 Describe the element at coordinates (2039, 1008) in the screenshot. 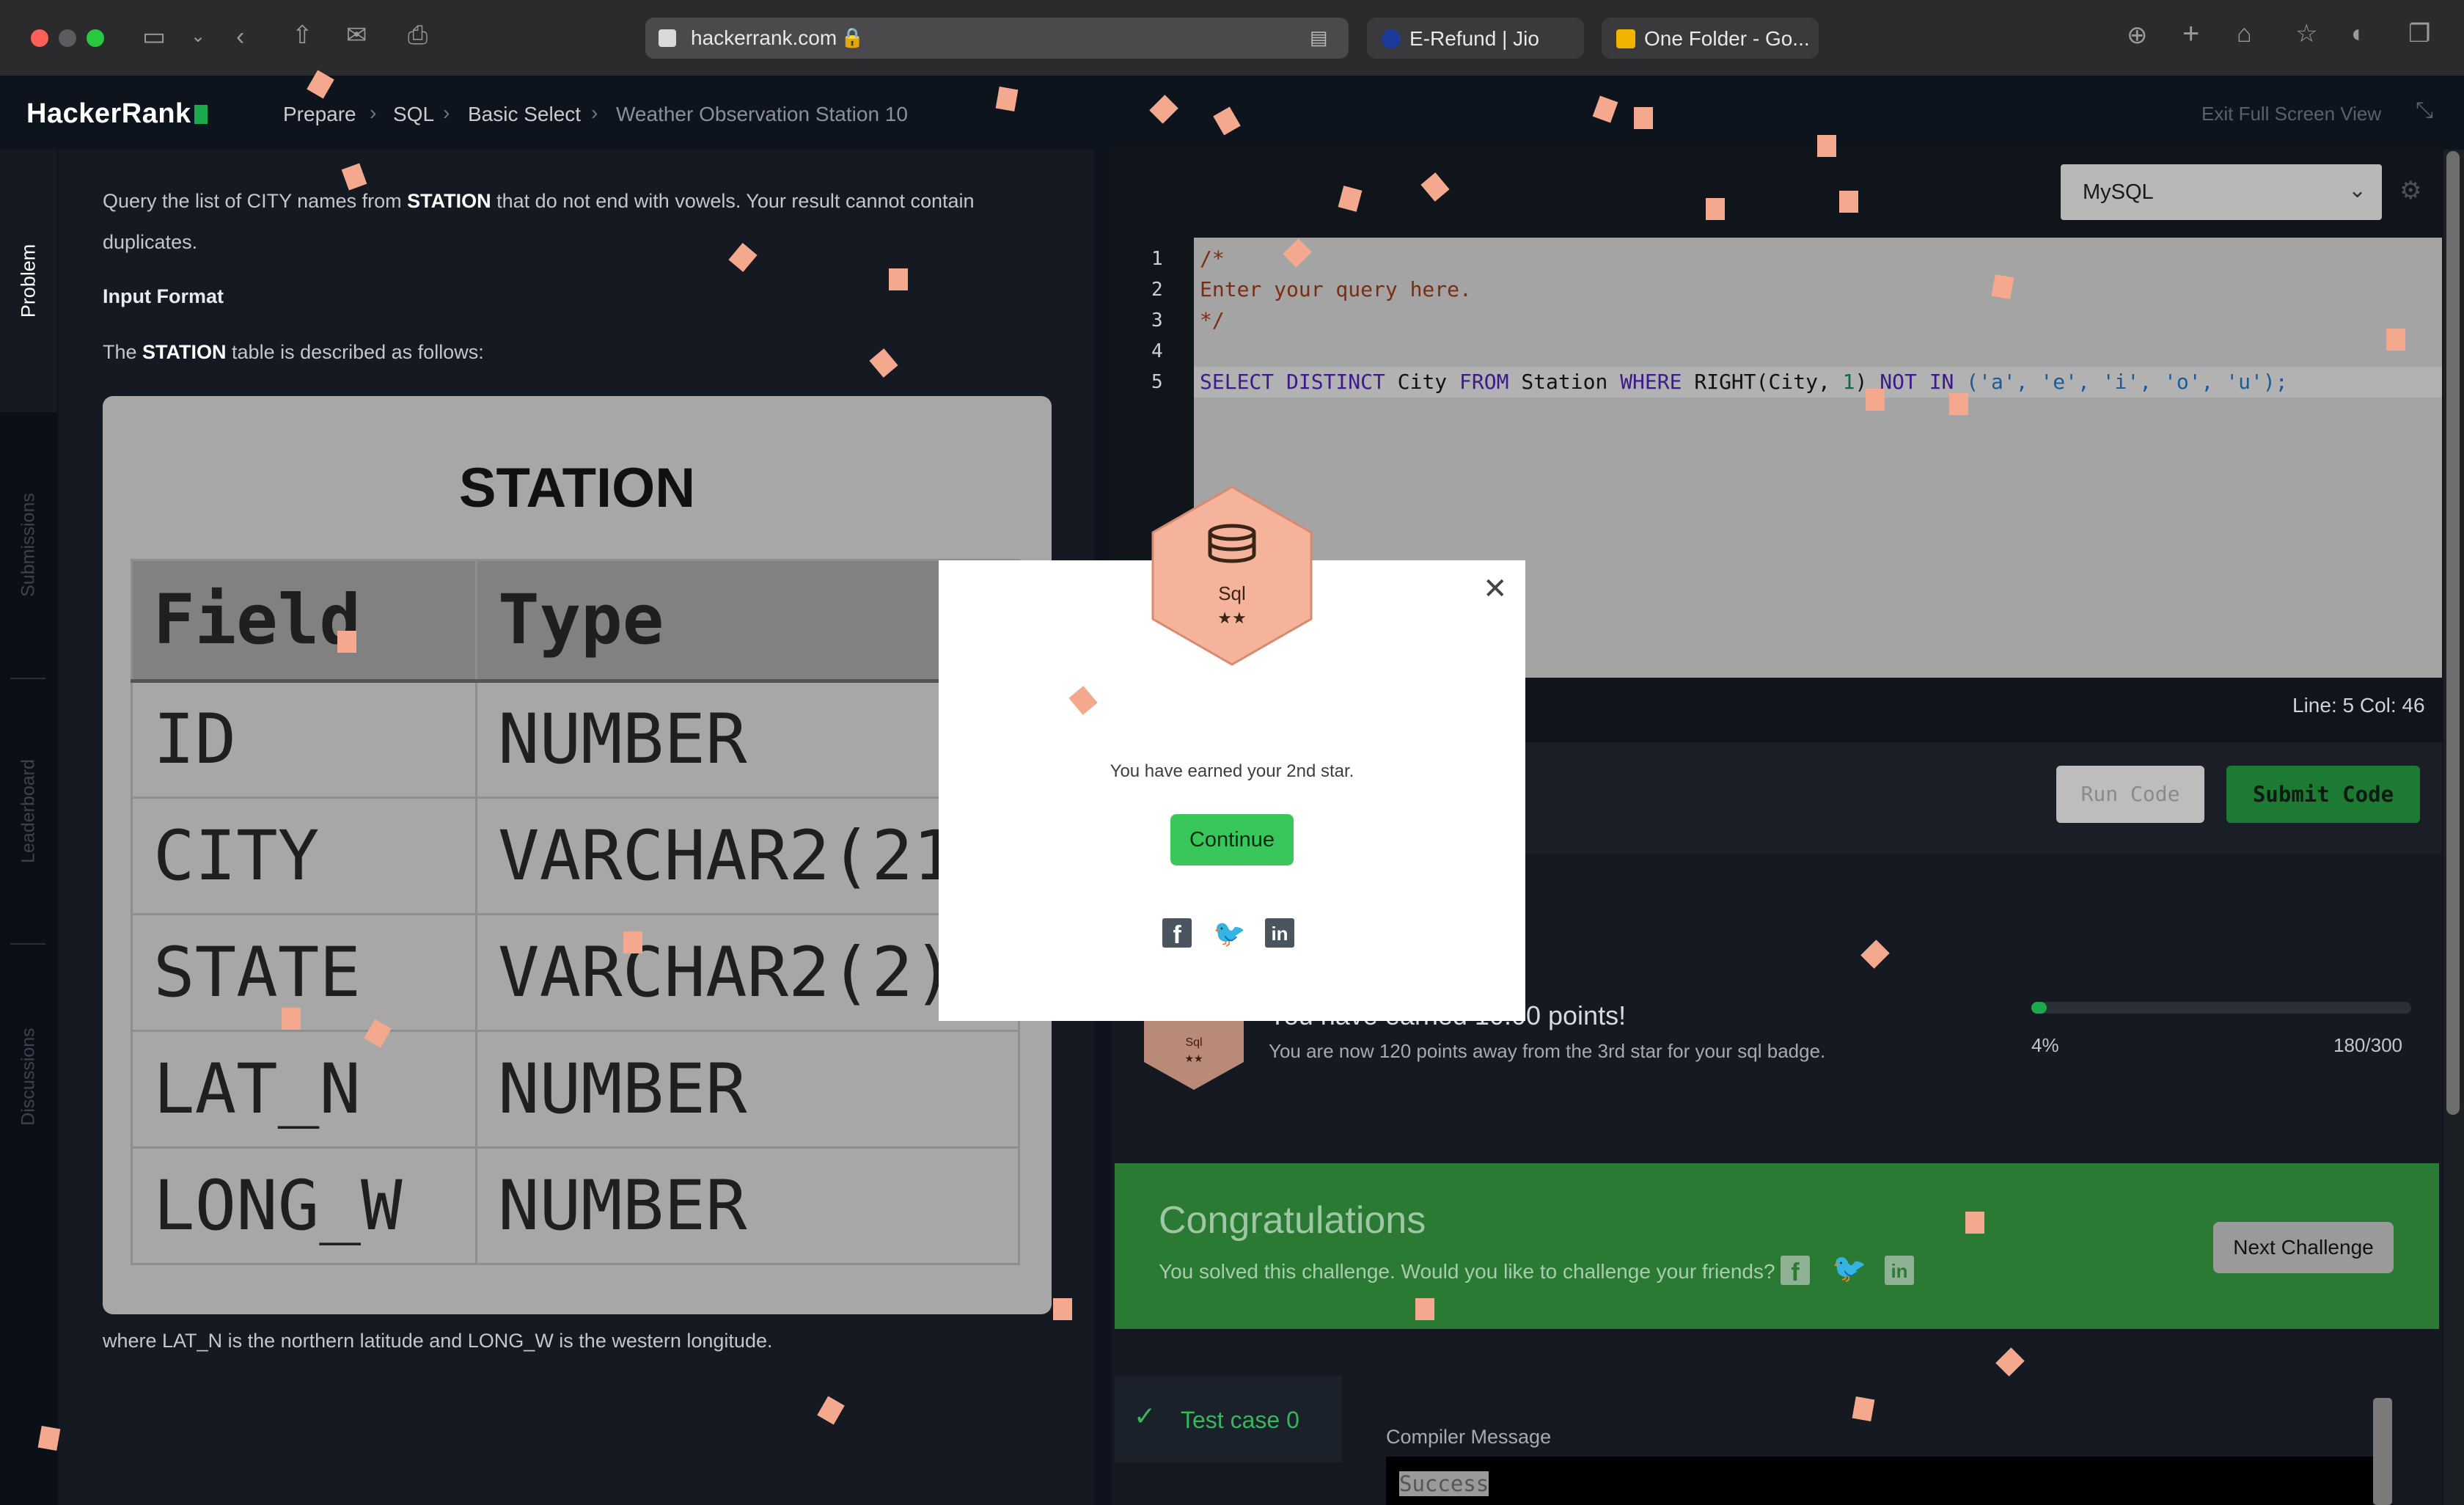

I see `progress-fill` at that location.